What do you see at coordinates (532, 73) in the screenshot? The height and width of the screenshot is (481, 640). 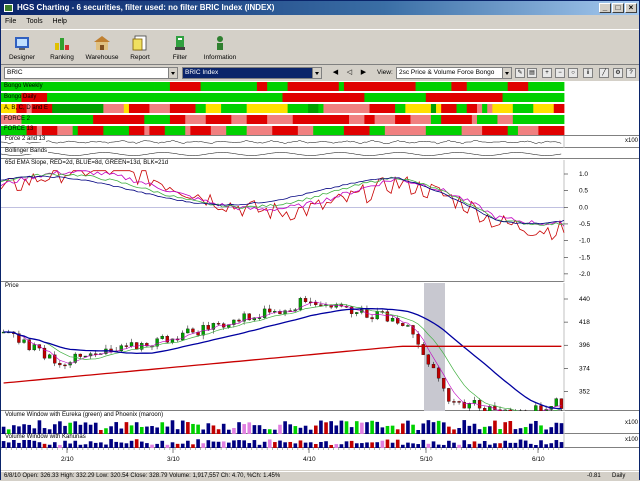 I see `print-icon: ▤` at bounding box center [532, 73].